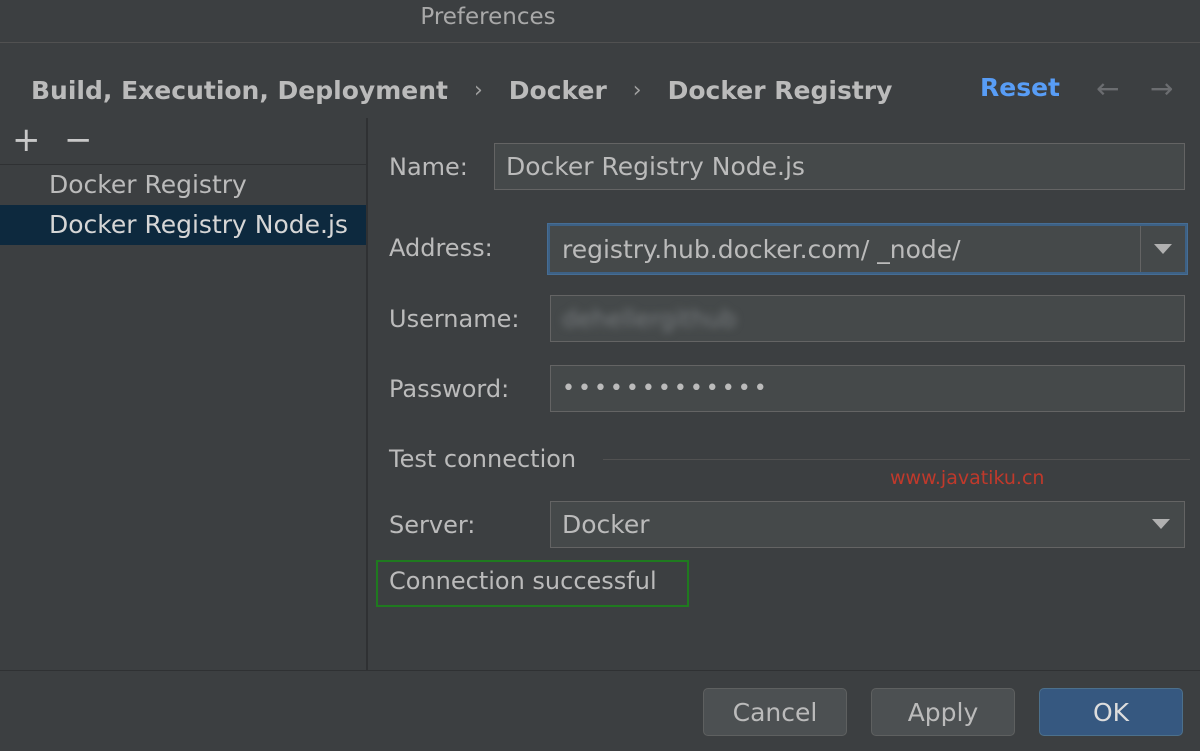 This screenshot has width=1200, height=751. I want to click on address-label: Address:, so click(441, 248).